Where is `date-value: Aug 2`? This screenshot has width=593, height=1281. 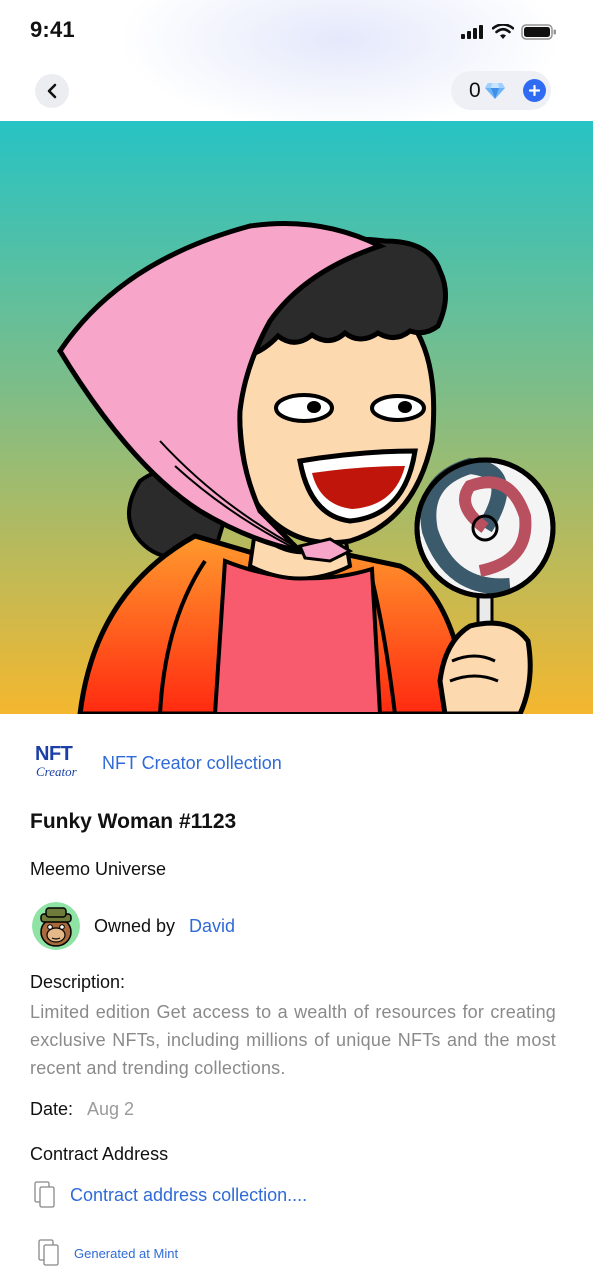 date-value: Aug 2 is located at coordinates (111, 1109).